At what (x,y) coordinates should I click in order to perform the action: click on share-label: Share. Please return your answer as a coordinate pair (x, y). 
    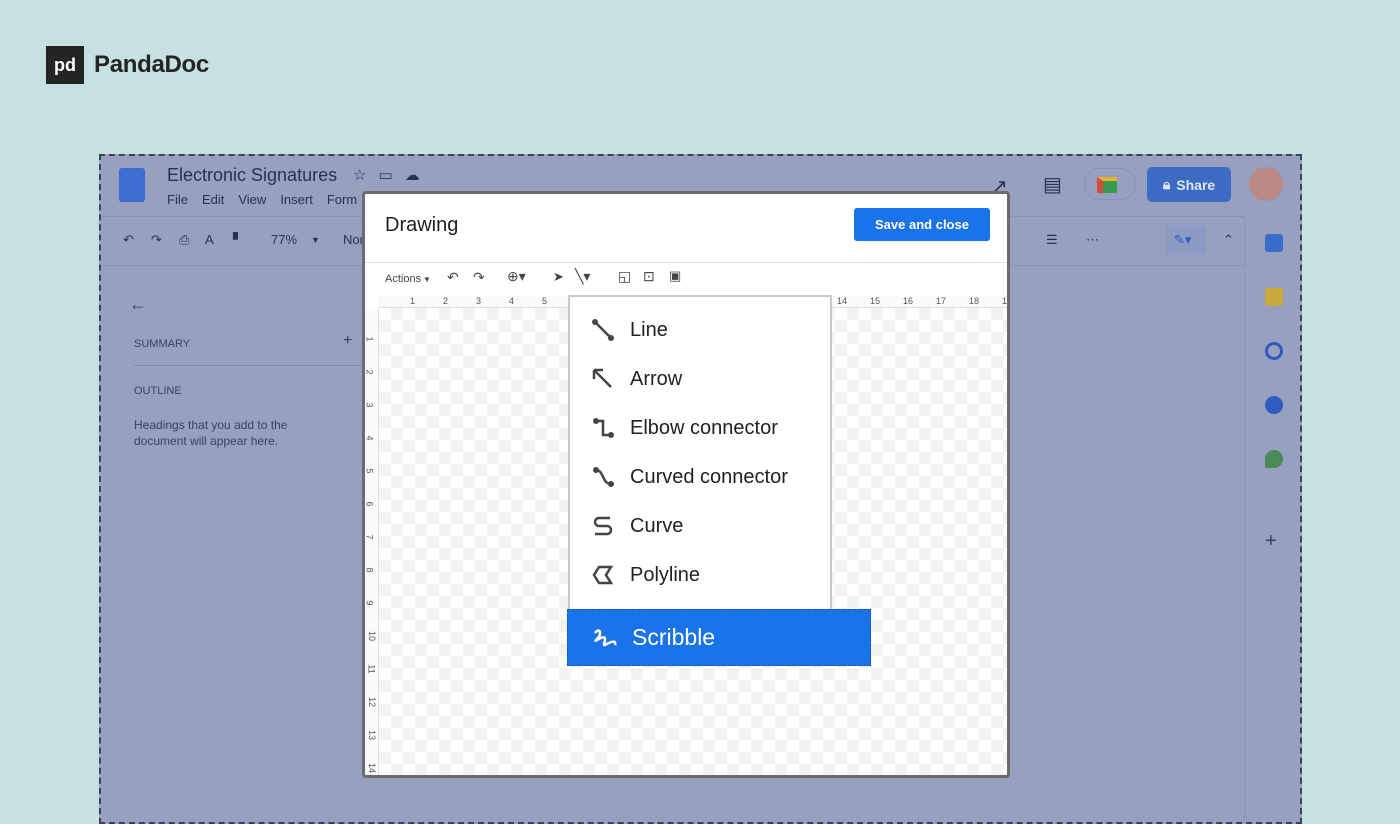
    Looking at the image, I should click on (1196, 184).